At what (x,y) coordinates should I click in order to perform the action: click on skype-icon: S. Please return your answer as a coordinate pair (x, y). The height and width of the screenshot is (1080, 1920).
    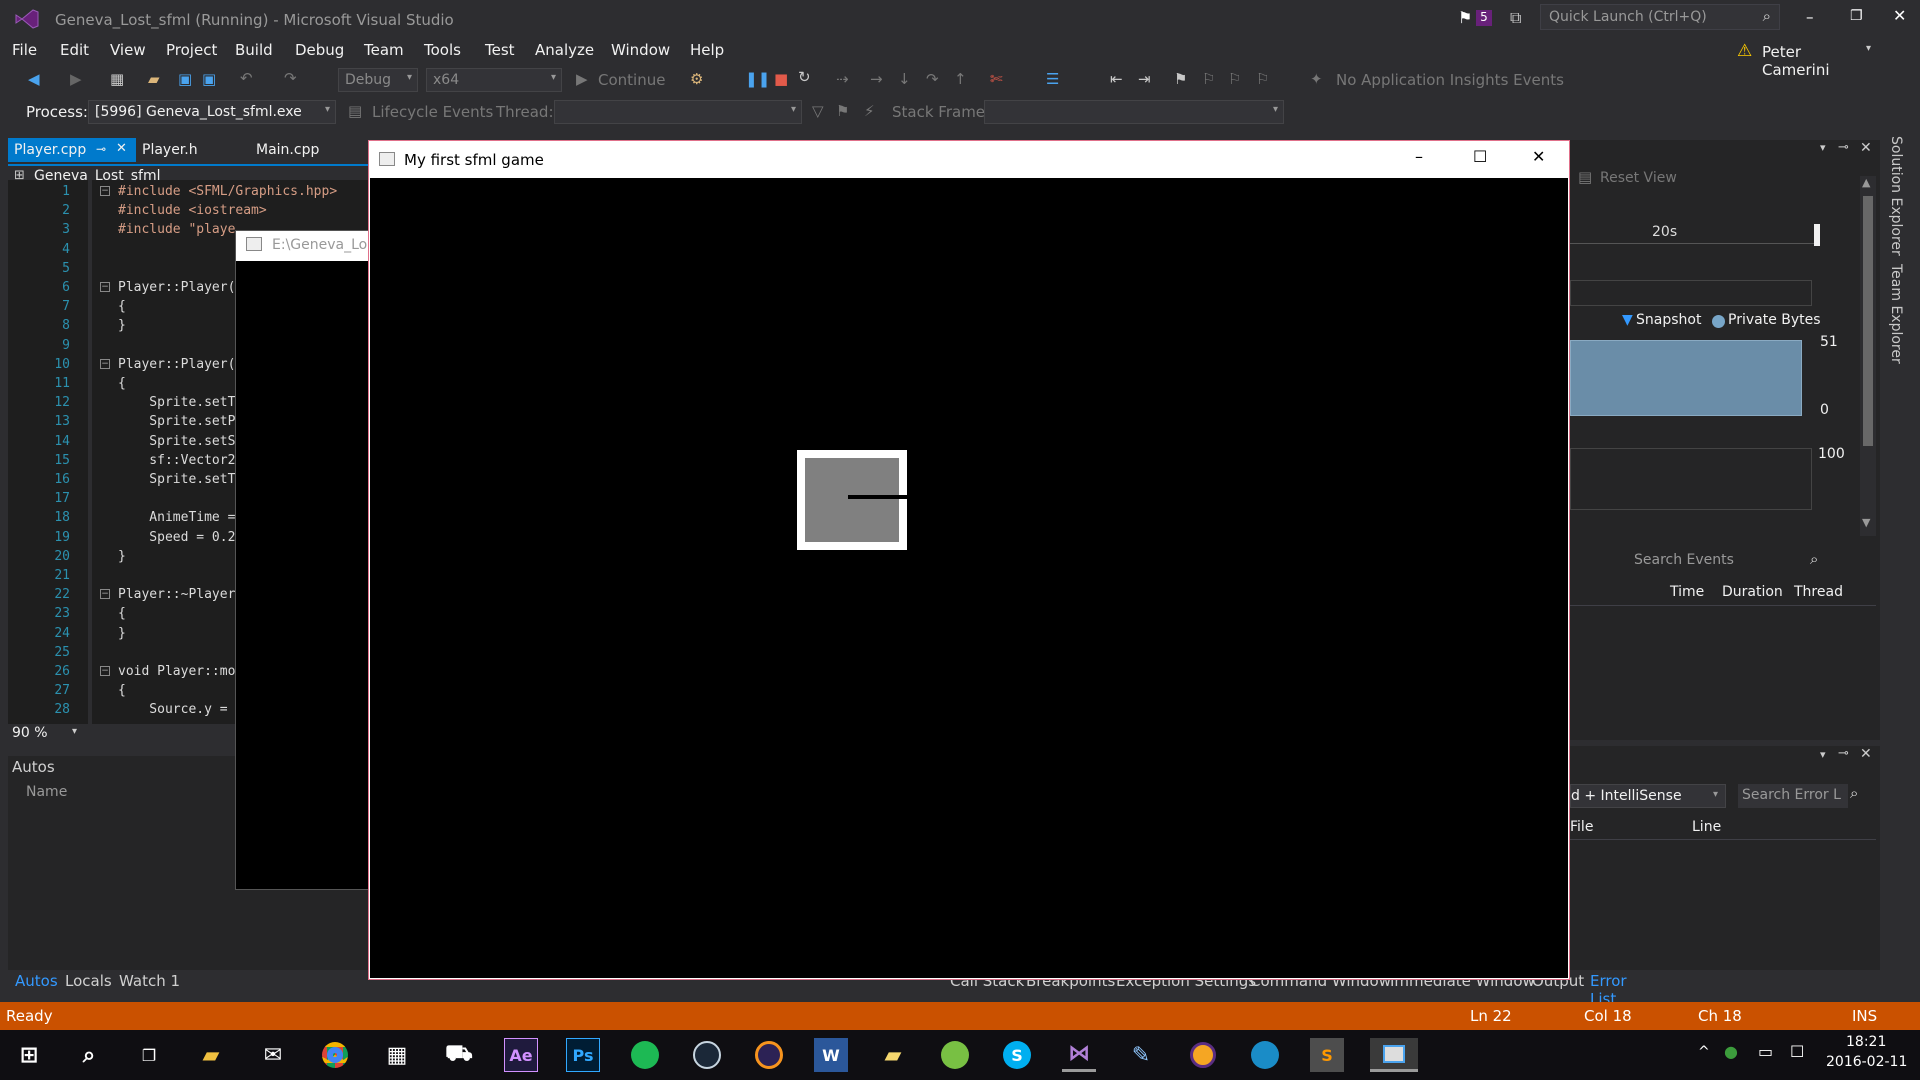
    Looking at the image, I should click on (1017, 1055).